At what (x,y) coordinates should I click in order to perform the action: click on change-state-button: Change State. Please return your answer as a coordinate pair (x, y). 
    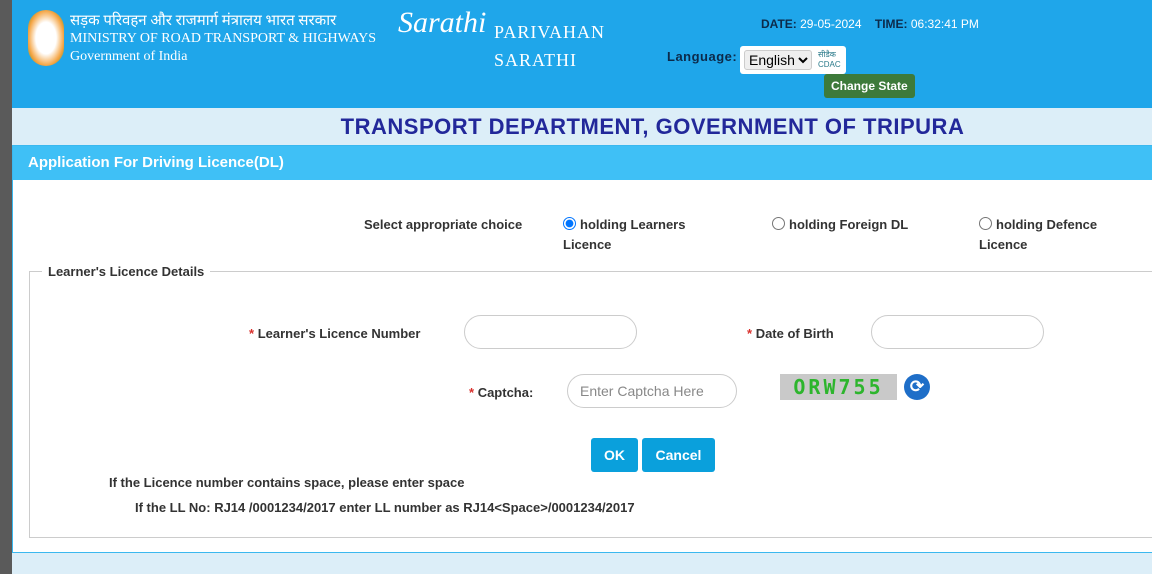
    Looking at the image, I should click on (869, 86).